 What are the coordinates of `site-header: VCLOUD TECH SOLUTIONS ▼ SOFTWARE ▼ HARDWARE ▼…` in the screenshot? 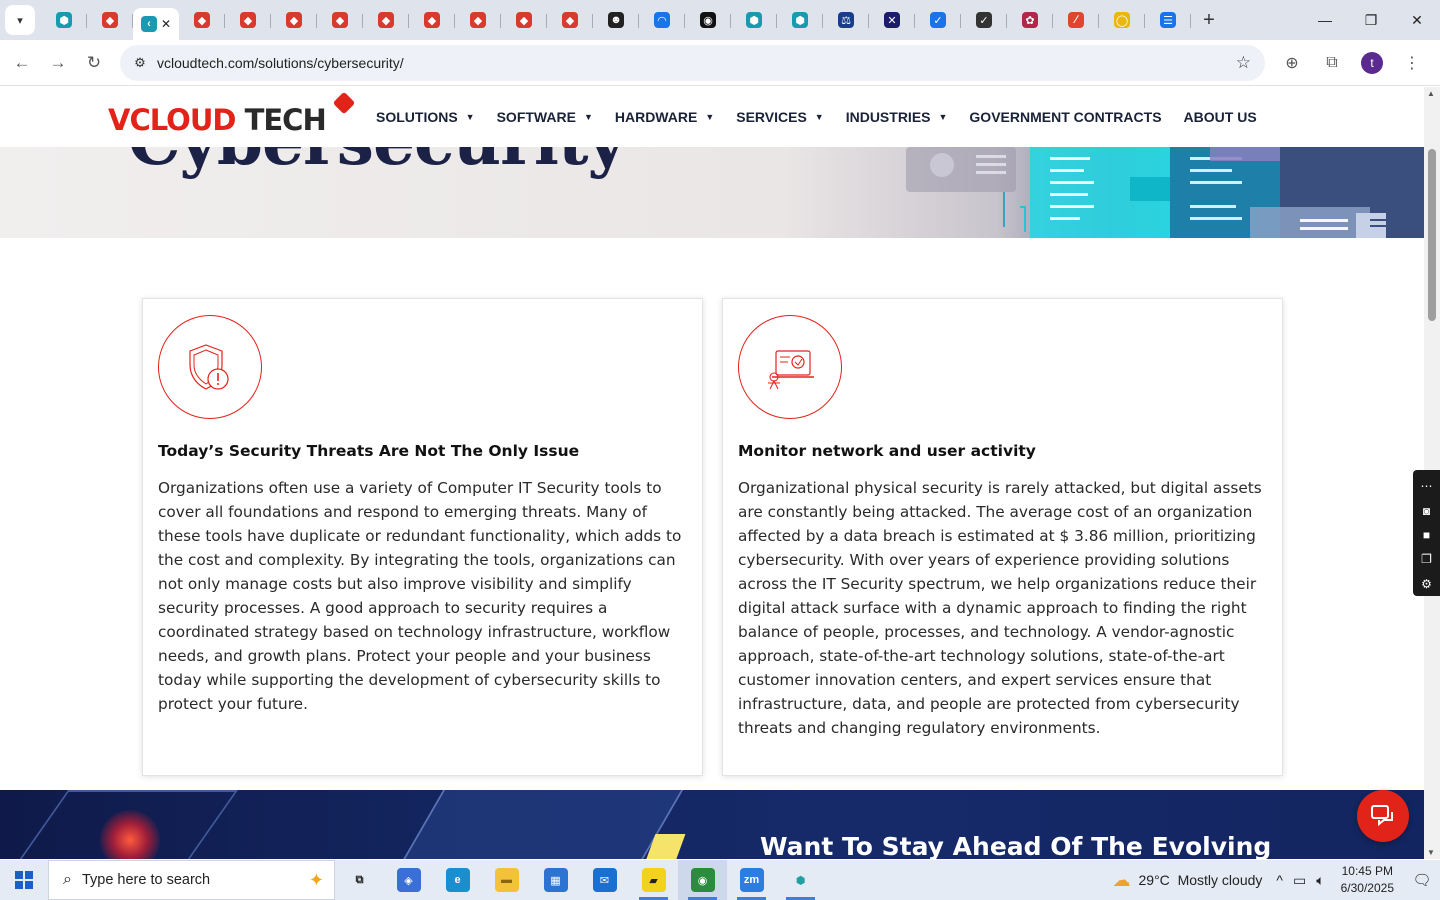 It's located at (712, 117).